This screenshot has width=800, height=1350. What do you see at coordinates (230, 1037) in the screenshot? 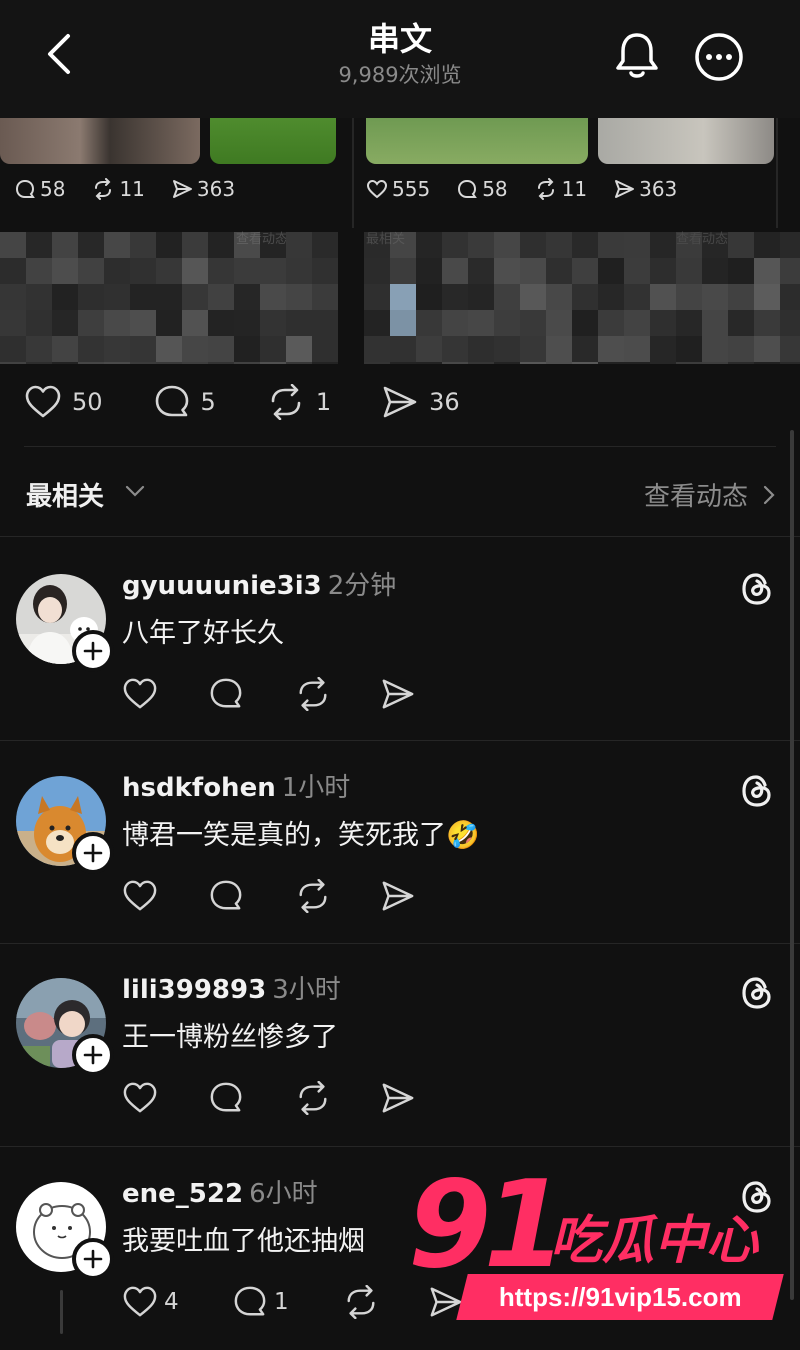
I see `comment-text: 王一博粉丝惨多了` at bounding box center [230, 1037].